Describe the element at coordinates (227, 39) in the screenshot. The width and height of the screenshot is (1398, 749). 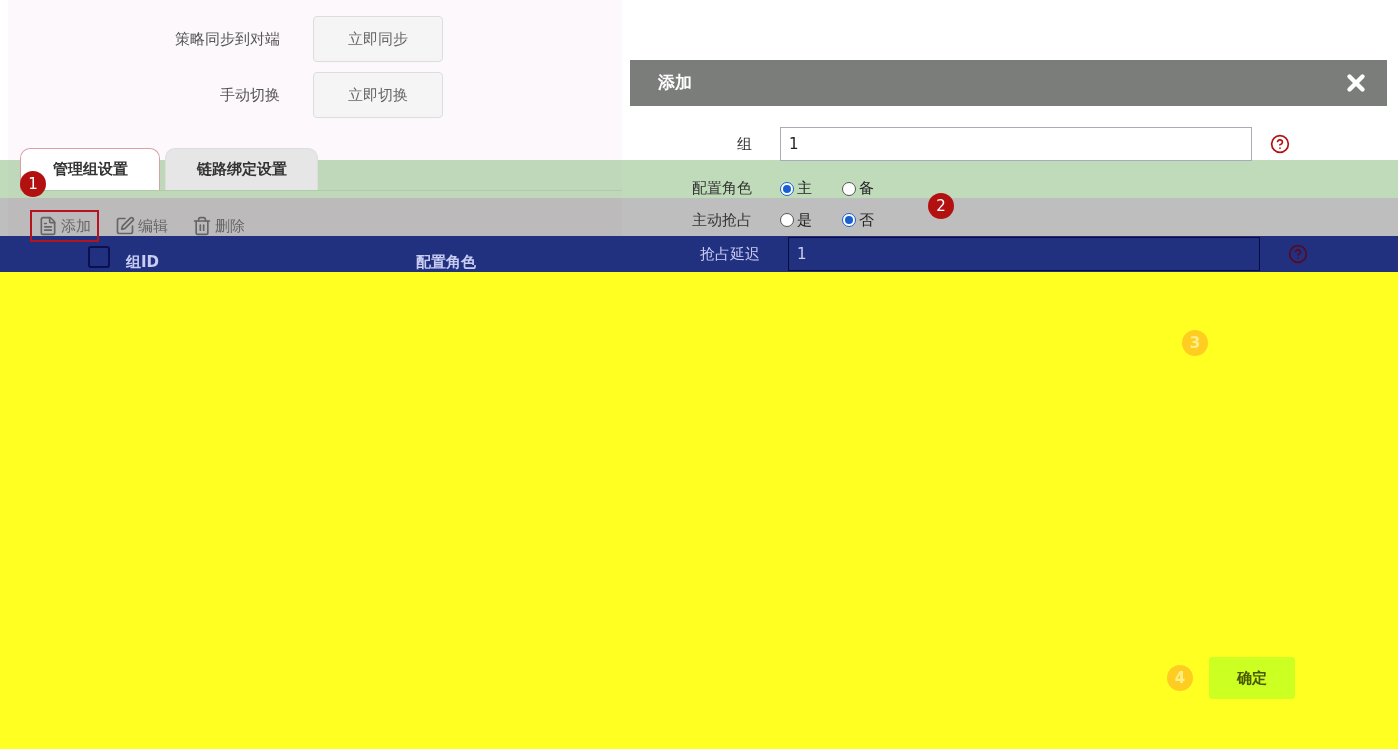
I see `setting-label: 策略同步到对端` at that location.